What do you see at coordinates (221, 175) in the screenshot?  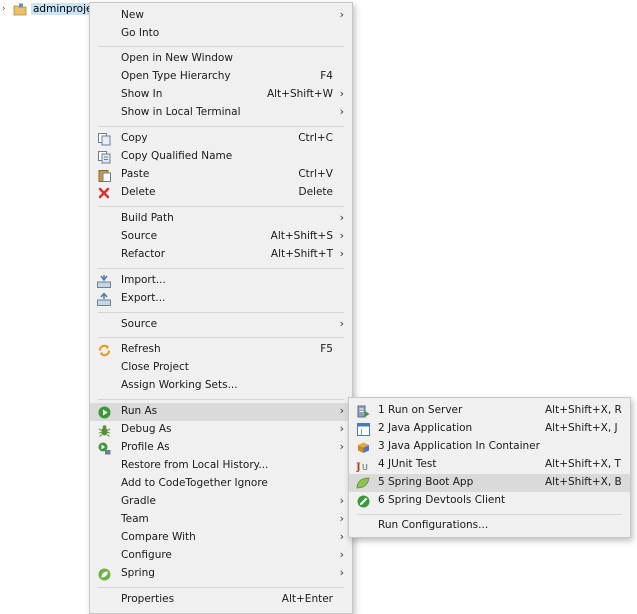 I see `menu-item-paste: Paste Ctrl+V` at bounding box center [221, 175].